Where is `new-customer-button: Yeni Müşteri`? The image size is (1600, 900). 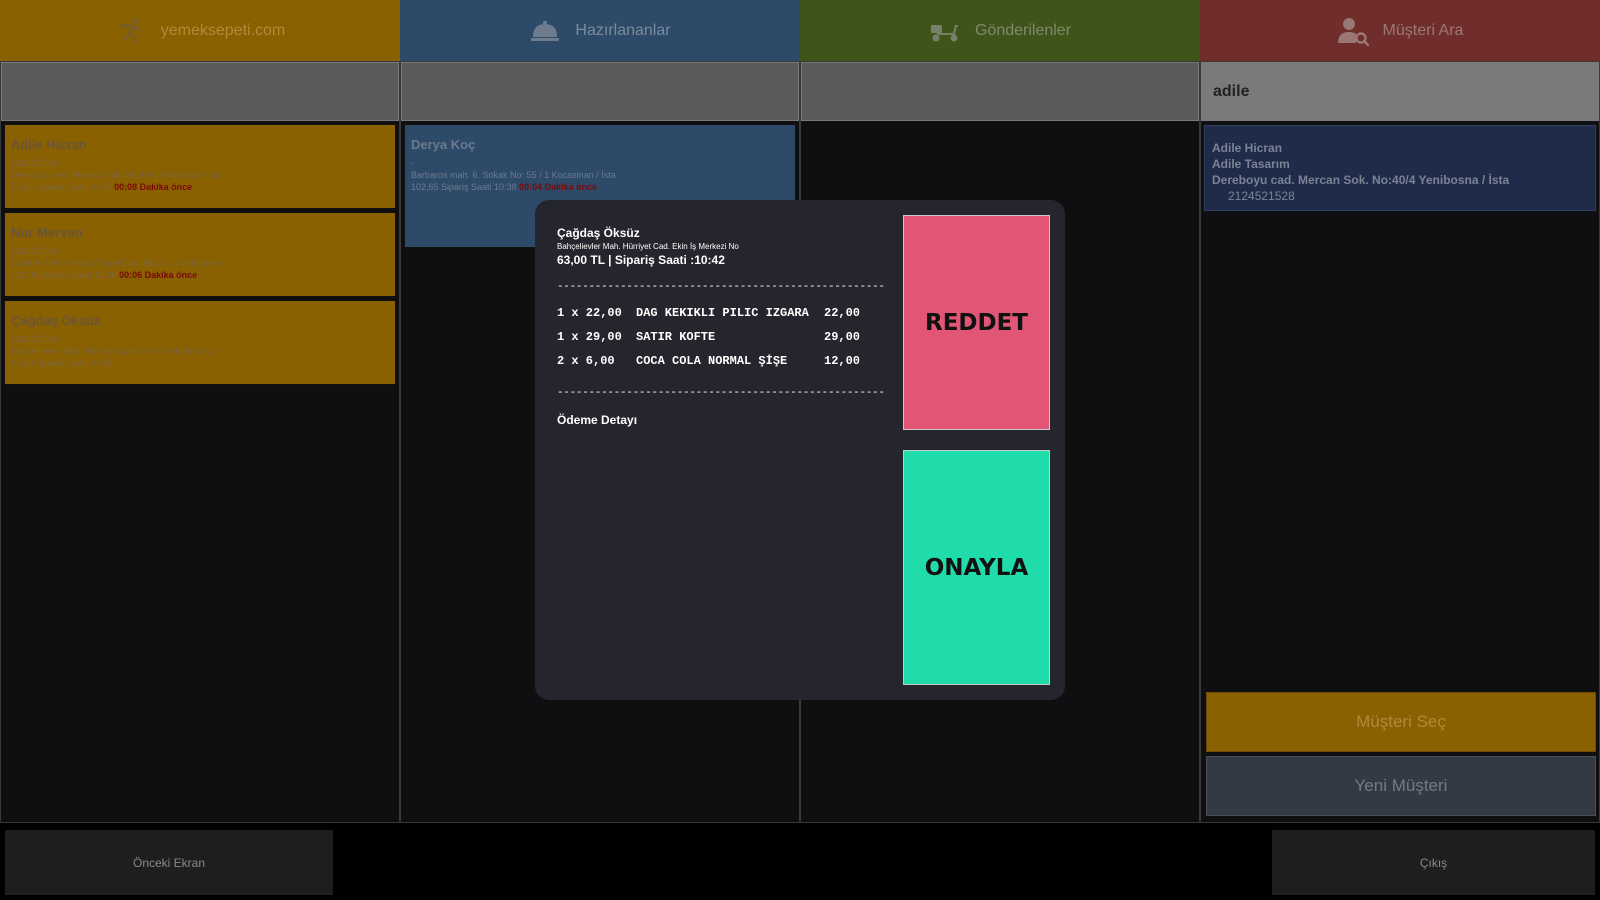
new-customer-button: Yeni Müşteri is located at coordinates (1401, 786).